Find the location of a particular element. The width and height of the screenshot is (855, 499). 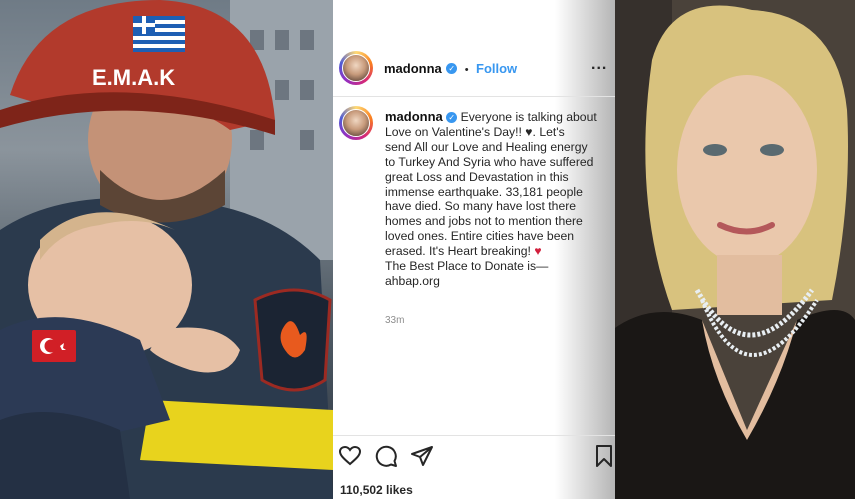

caption-line: to Turkey And Syria who have suffered is located at coordinates (489, 161).